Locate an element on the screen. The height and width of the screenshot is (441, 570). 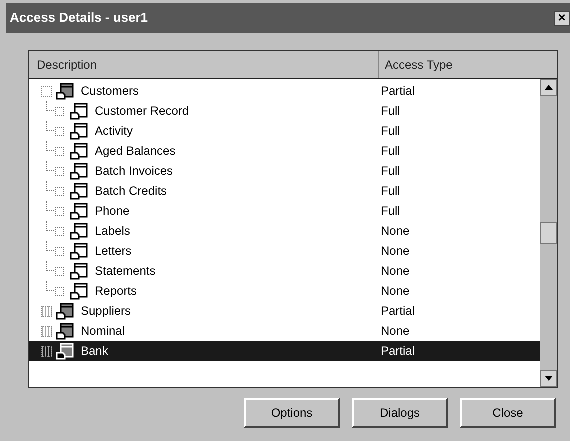
collapse-toggle is located at coordinates (46, 91).